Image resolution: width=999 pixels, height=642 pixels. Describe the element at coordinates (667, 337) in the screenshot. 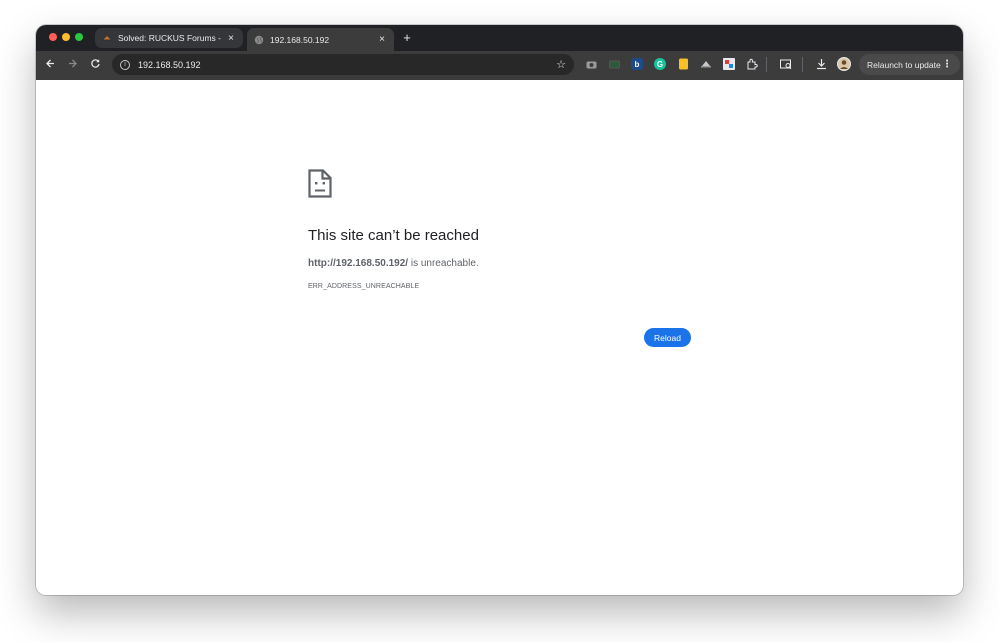

I see `reload-page-button: Reload` at that location.